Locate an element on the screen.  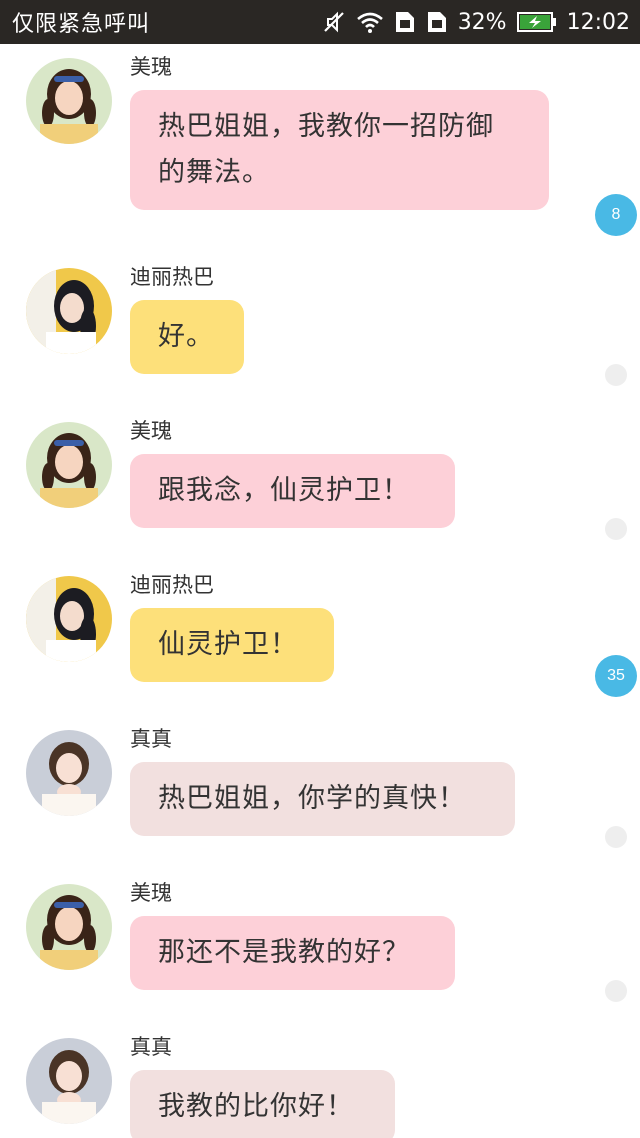
wifi-icon is located at coordinates (370, 22).